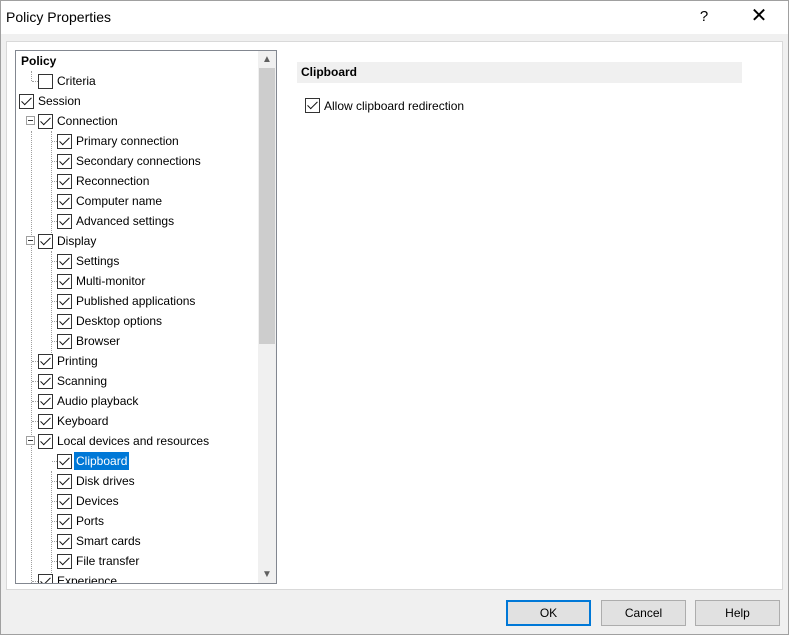 The height and width of the screenshot is (635, 789). Describe the element at coordinates (102, 461) in the screenshot. I see `tree-item-label: Clipboard` at that location.